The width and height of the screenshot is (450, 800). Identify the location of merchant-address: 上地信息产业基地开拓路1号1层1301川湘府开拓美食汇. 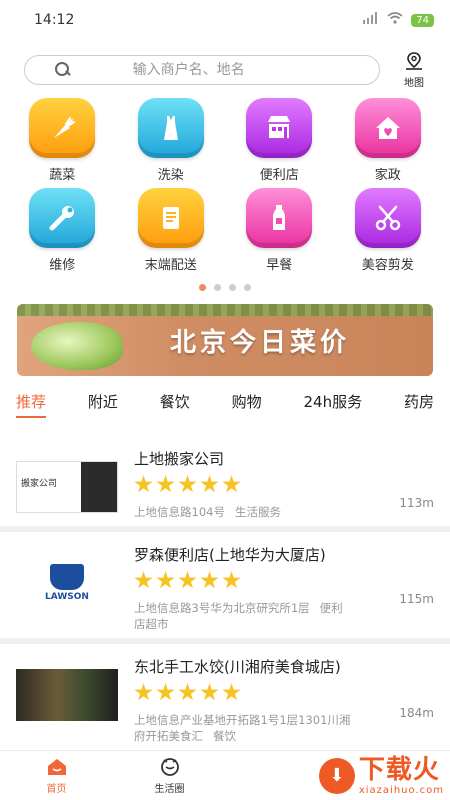
(242, 728).